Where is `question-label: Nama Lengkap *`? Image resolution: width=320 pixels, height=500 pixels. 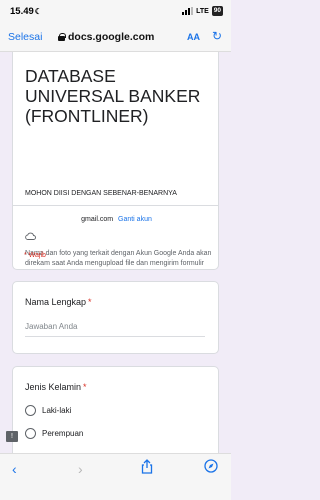
question-label: Nama Lengkap * is located at coordinates (58, 302).